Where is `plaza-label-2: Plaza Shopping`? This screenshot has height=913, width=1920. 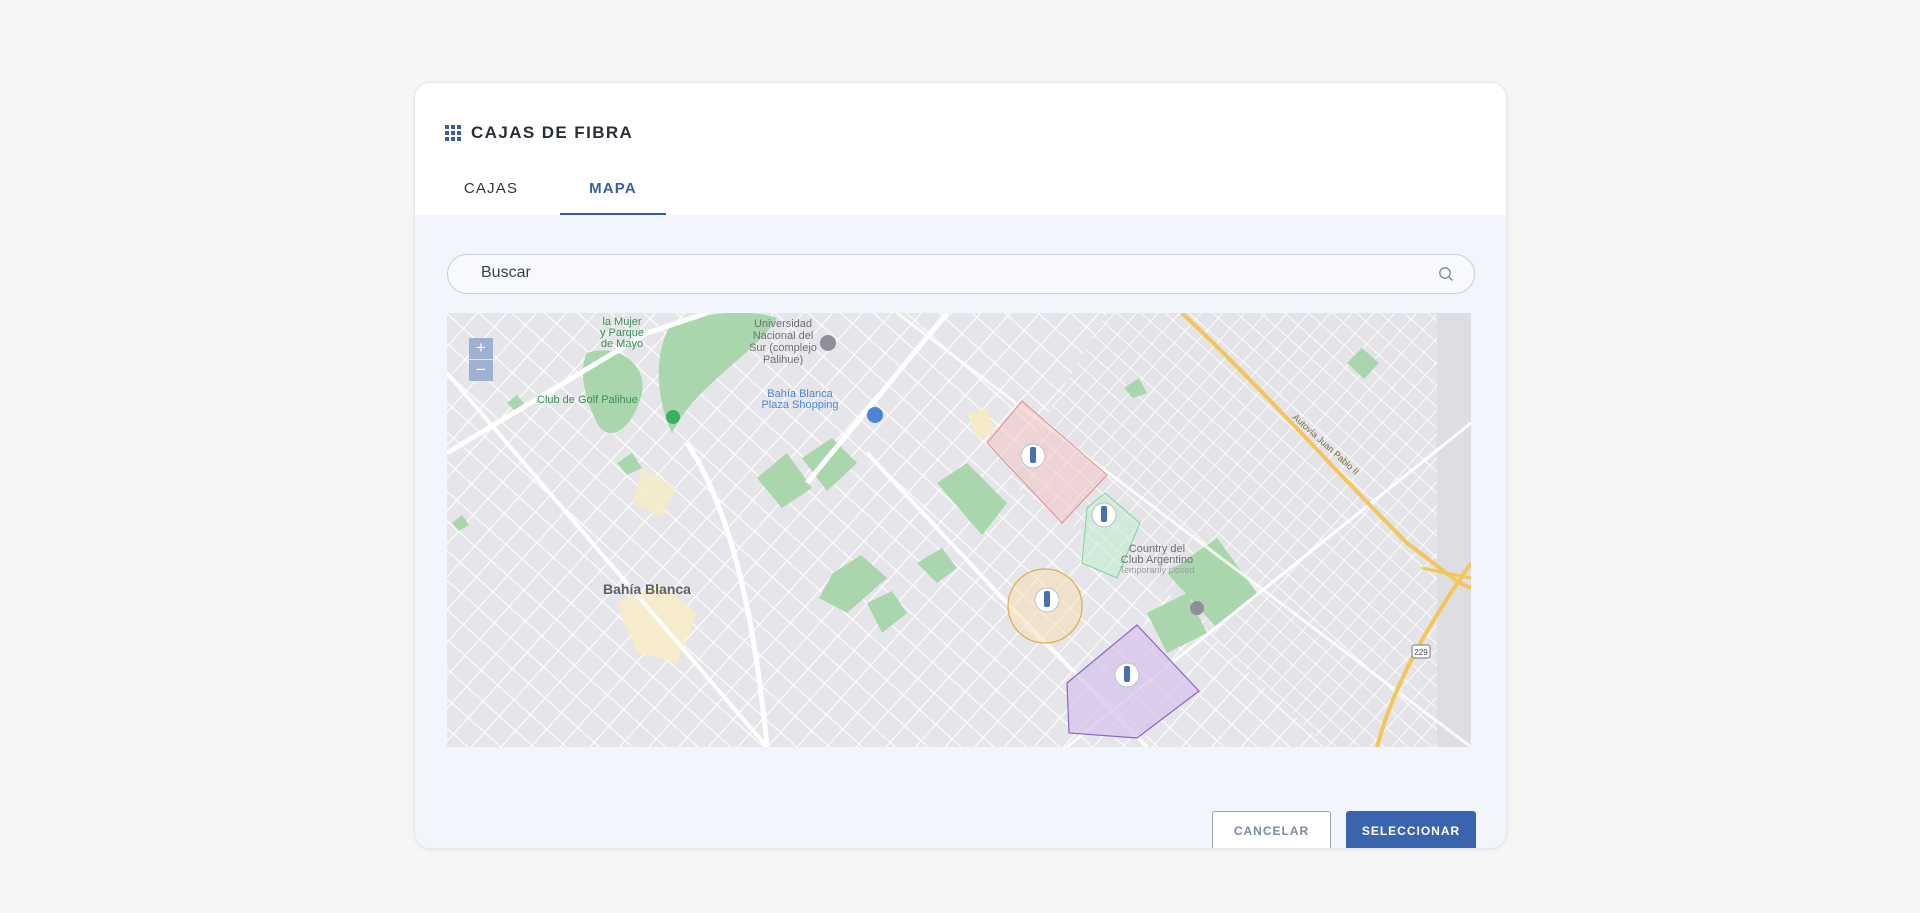 plaza-label-2: Plaza Shopping is located at coordinates (799, 405).